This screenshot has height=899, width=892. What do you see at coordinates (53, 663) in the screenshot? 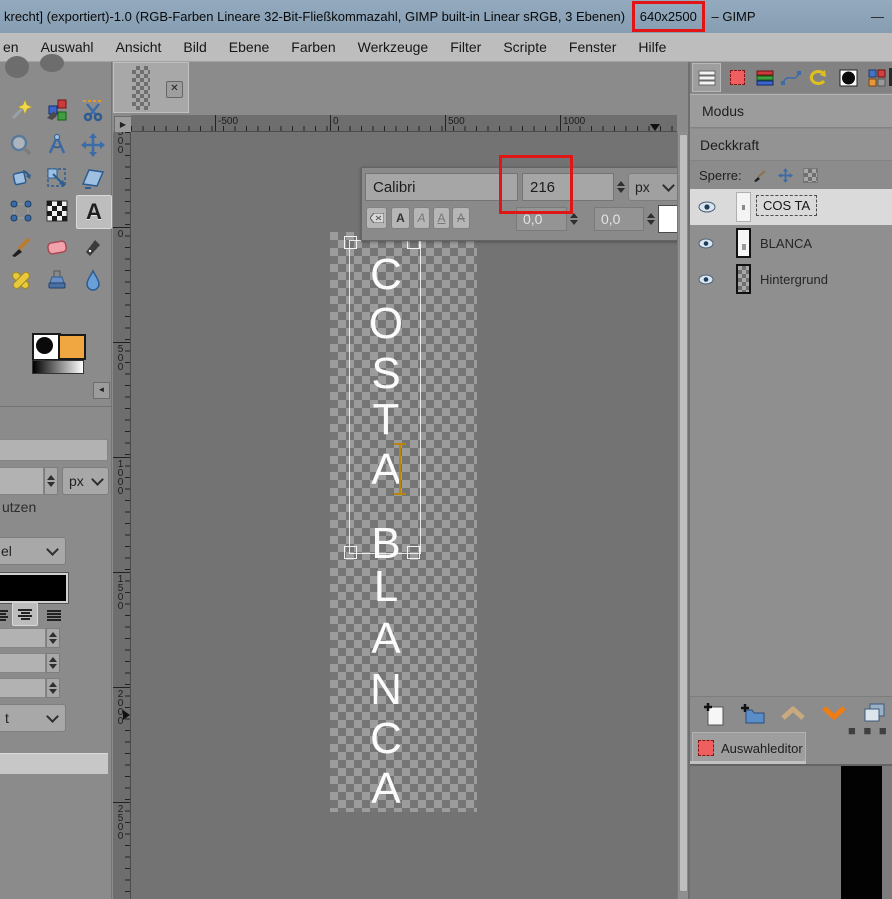
I see `line-spacing-spinner` at bounding box center [53, 663].